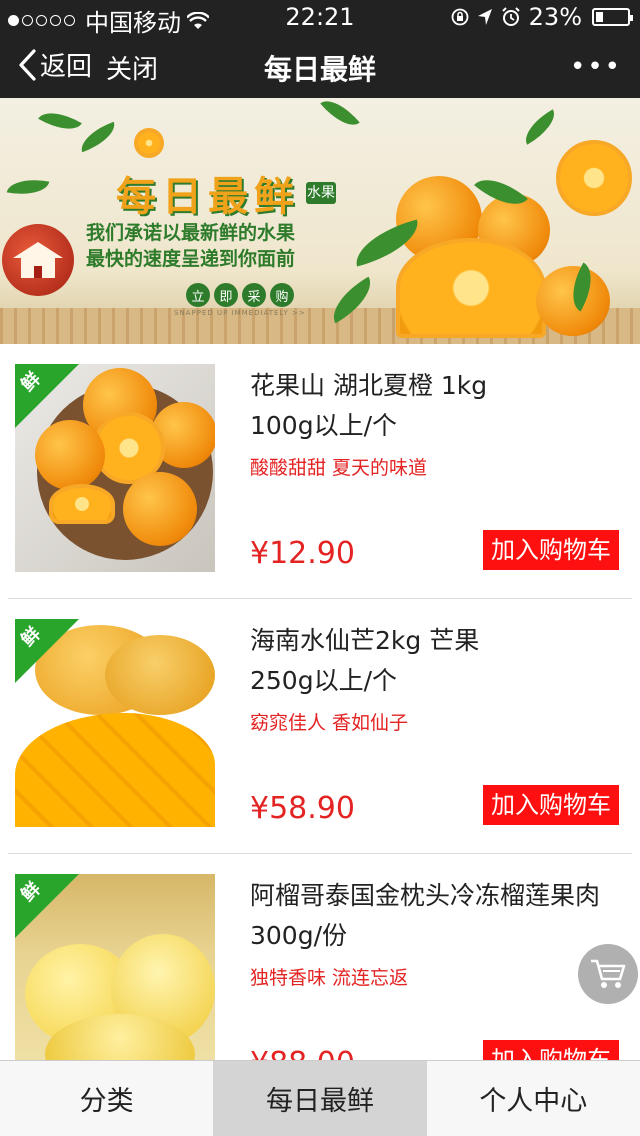 The height and width of the screenshot is (1136, 640). I want to click on lock-rotation-icon, so click(460, 17).